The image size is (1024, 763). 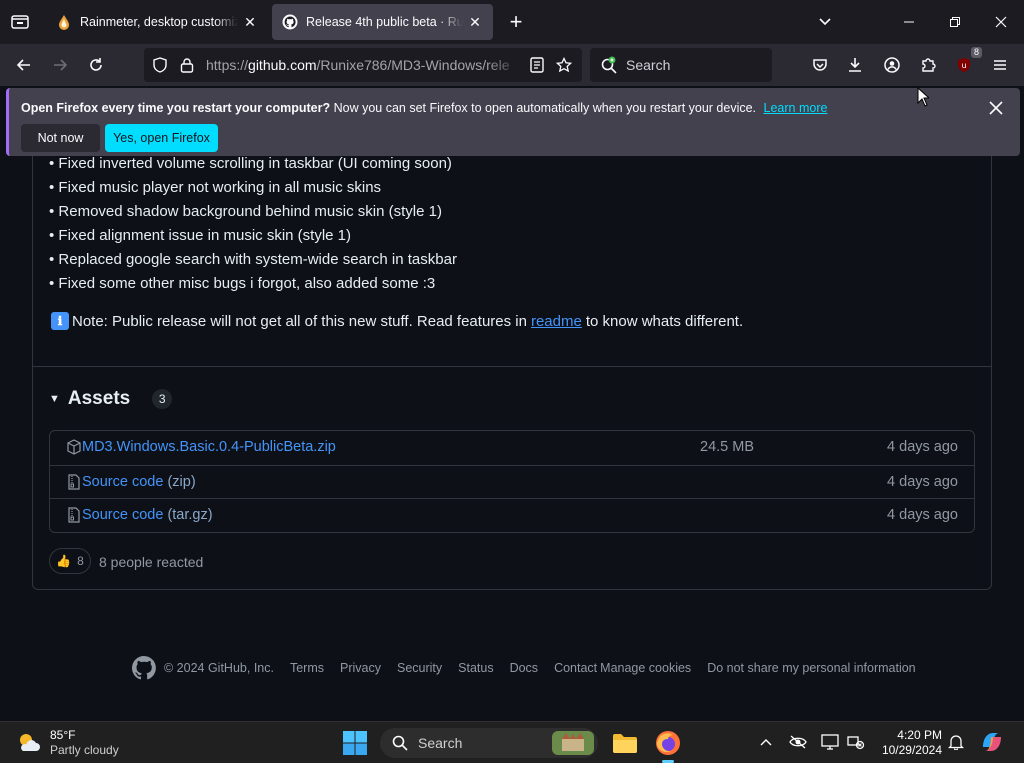 What do you see at coordinates (668, 743) in the screenshot?
I see `firefox-icon` at bounding box center [668, 743].